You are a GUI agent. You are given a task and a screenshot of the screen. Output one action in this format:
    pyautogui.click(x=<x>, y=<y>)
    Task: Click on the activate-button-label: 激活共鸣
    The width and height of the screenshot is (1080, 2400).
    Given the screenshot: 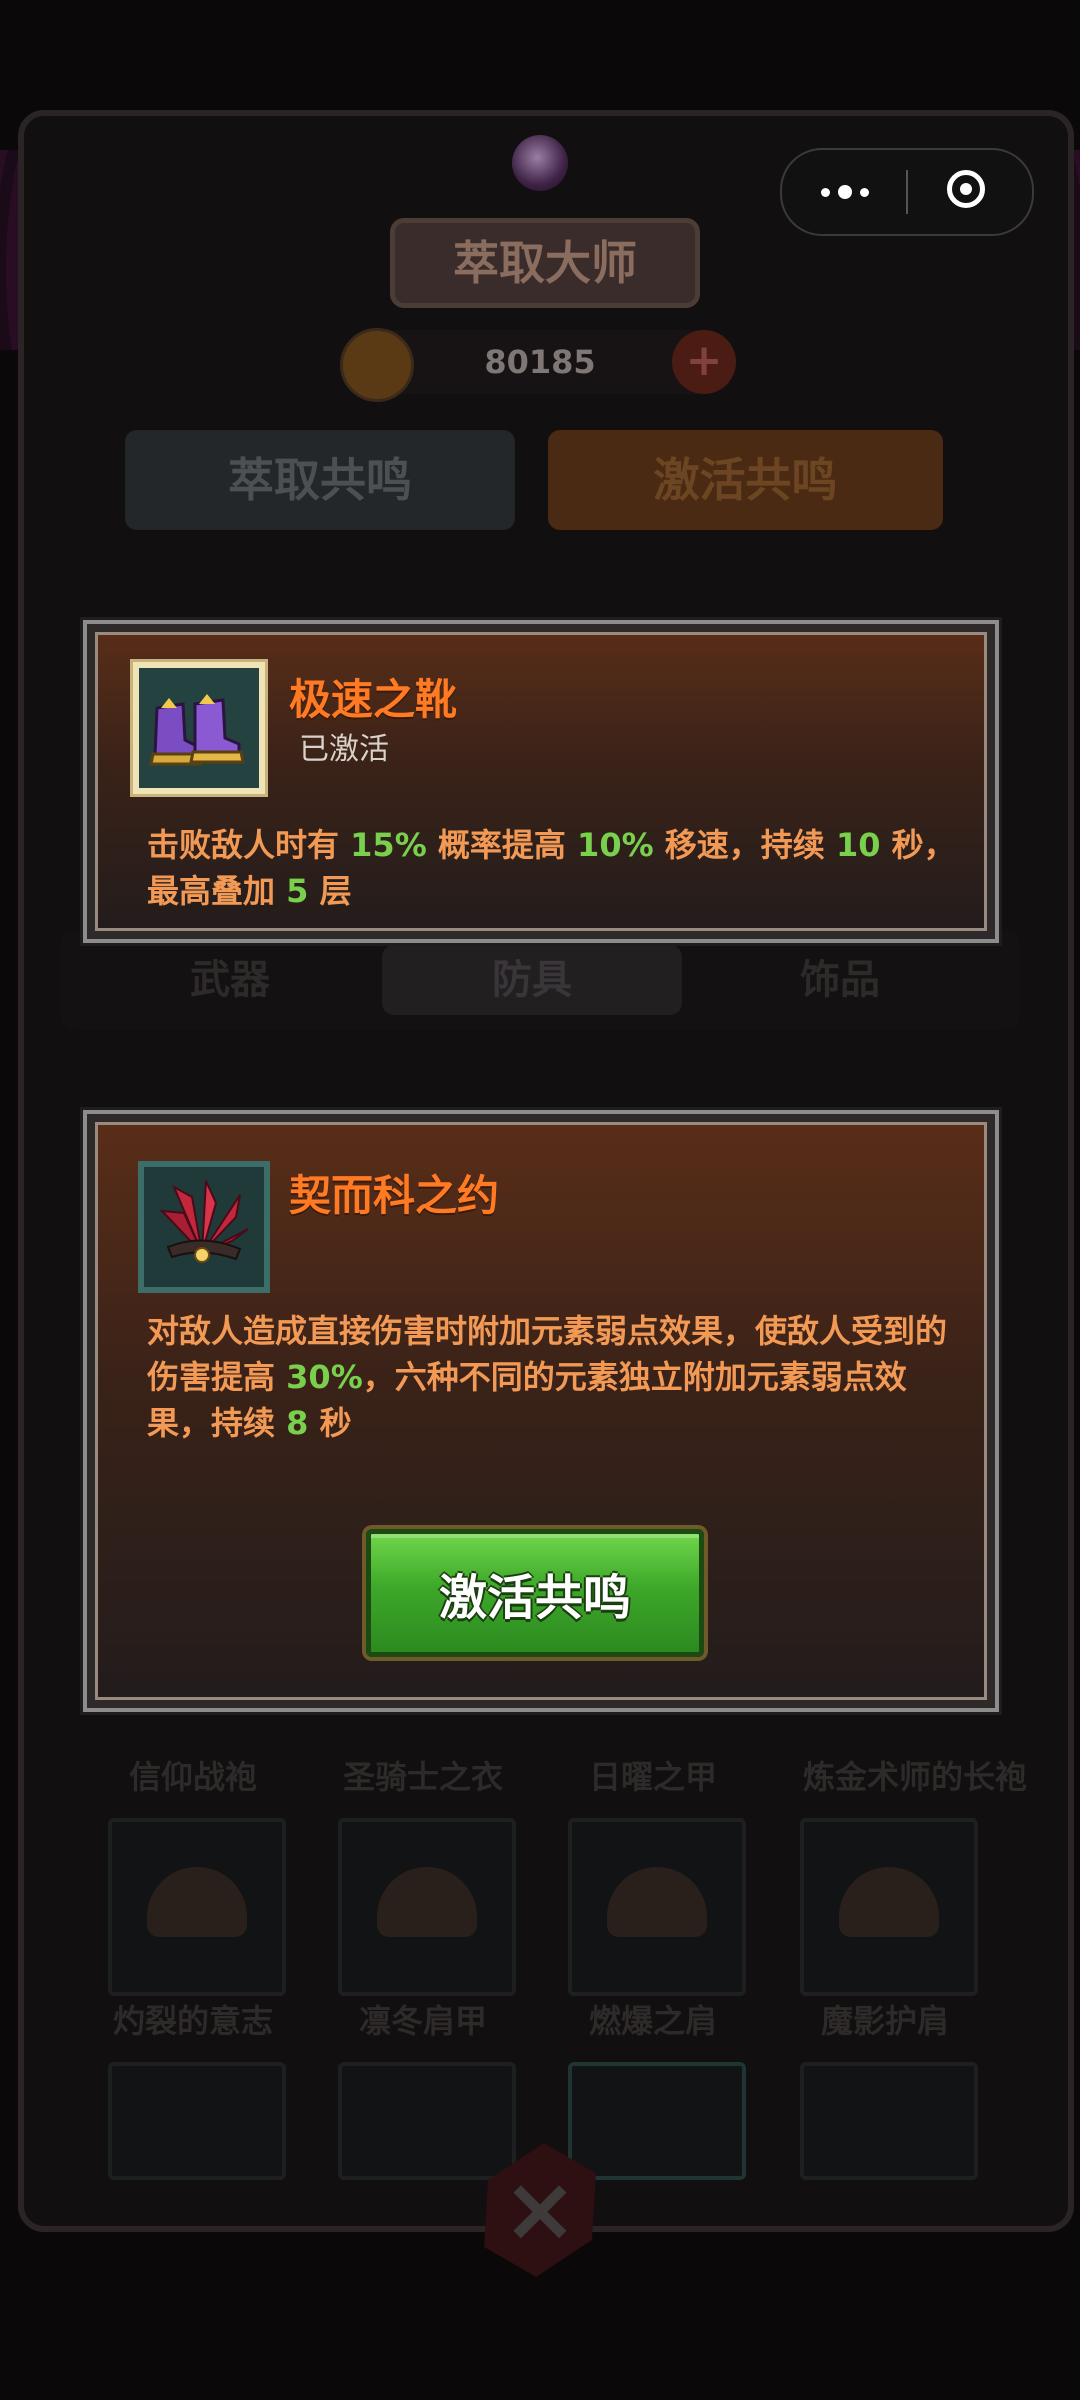 What is the action you would take?
    pyautogui.click(x=534, y=1598)
    